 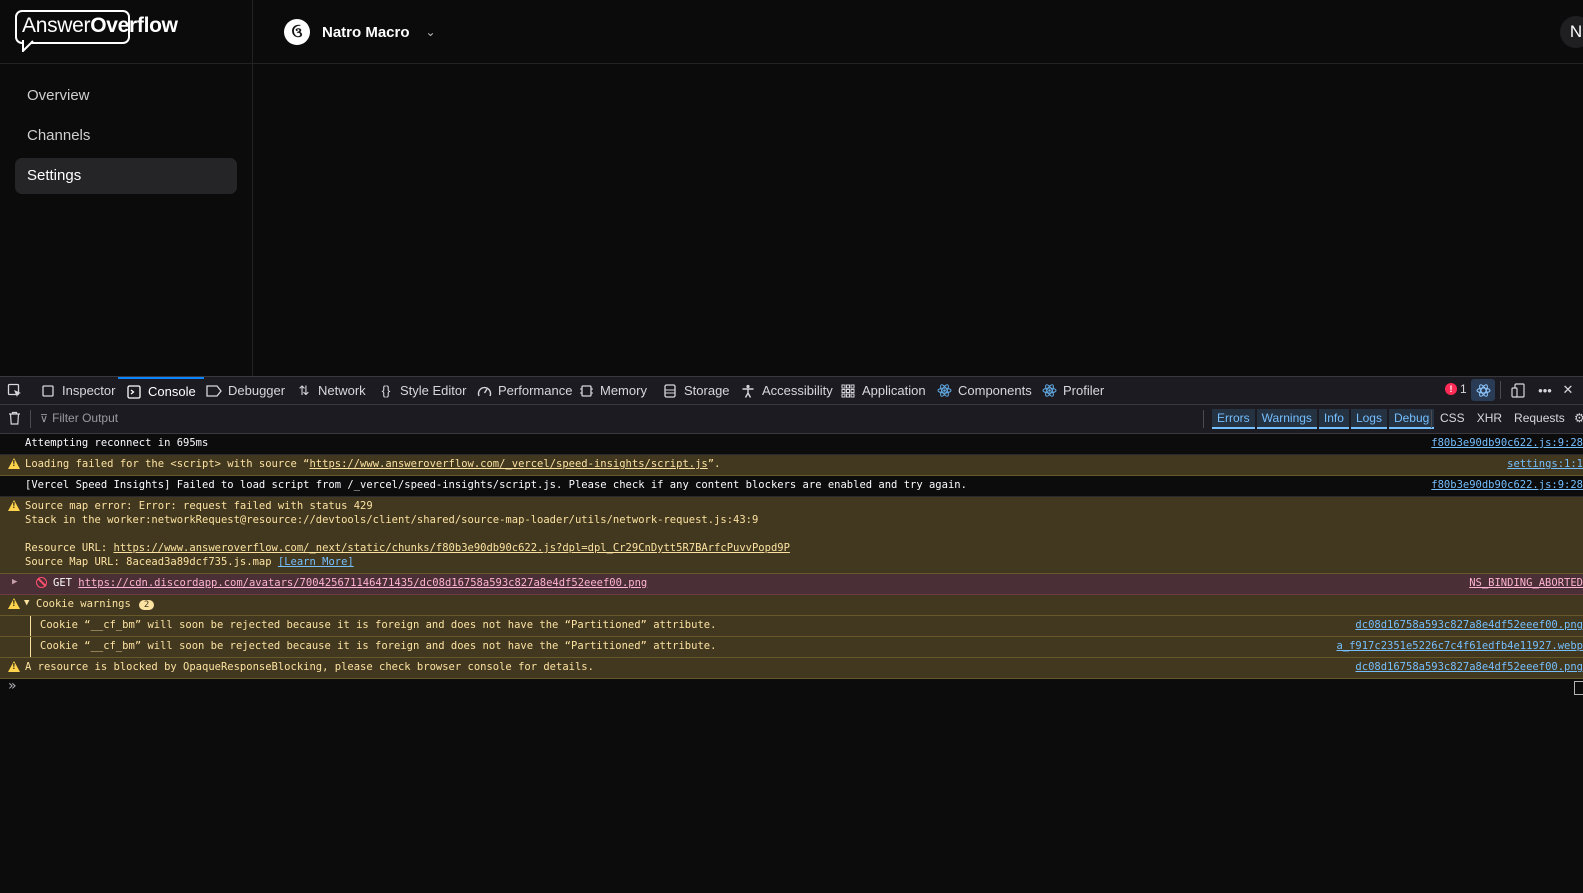 What do you see at coordinates (1233, 419) in the screenshot?
I see `filter-errors-button: Errors` at bounding box center [1233, 419].